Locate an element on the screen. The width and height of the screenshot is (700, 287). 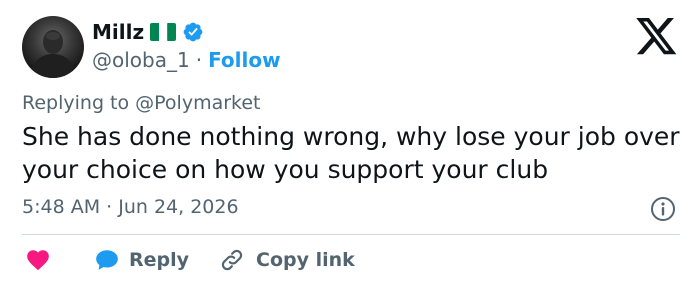
reply-context: Replying to @Polymarket is located at coordinates (141, 105).